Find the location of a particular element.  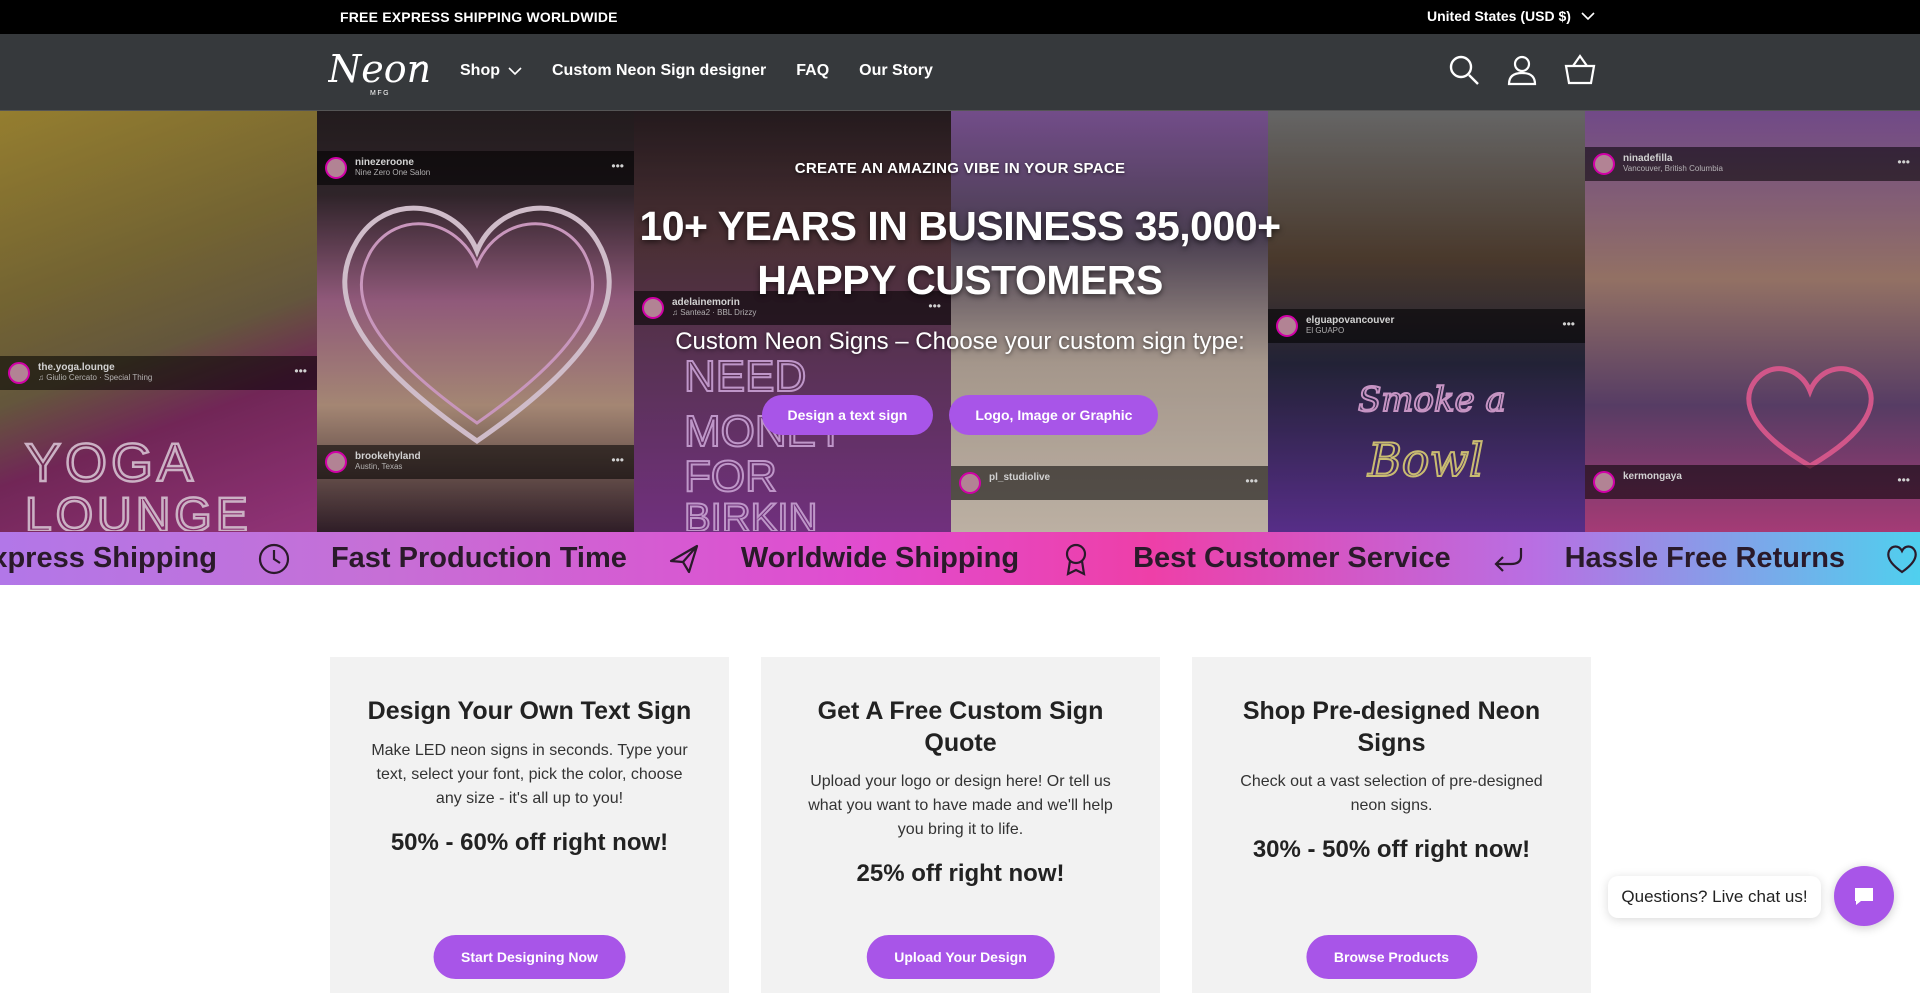

nav-custom-designer-label: Custom Neon Sign designer is located at coordinates (659, 70).